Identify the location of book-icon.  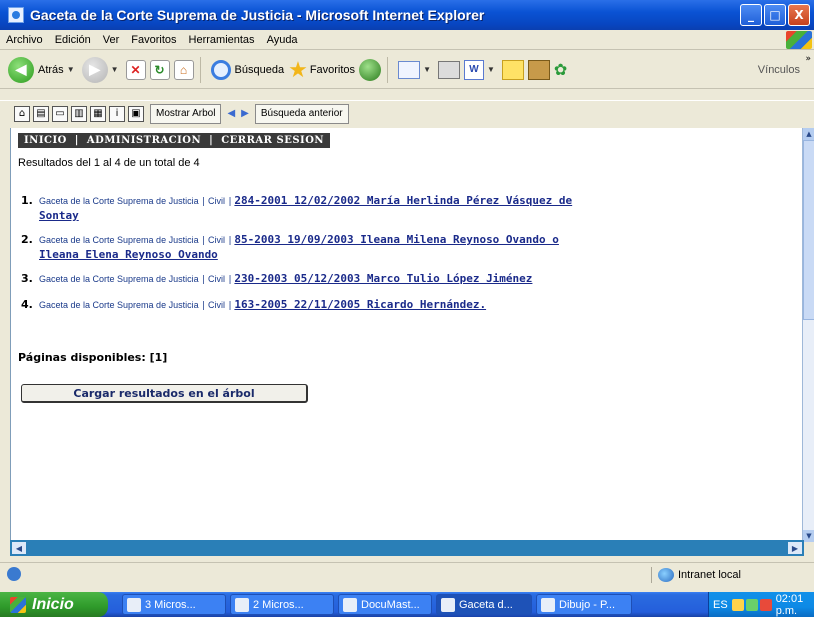
(538, 69).